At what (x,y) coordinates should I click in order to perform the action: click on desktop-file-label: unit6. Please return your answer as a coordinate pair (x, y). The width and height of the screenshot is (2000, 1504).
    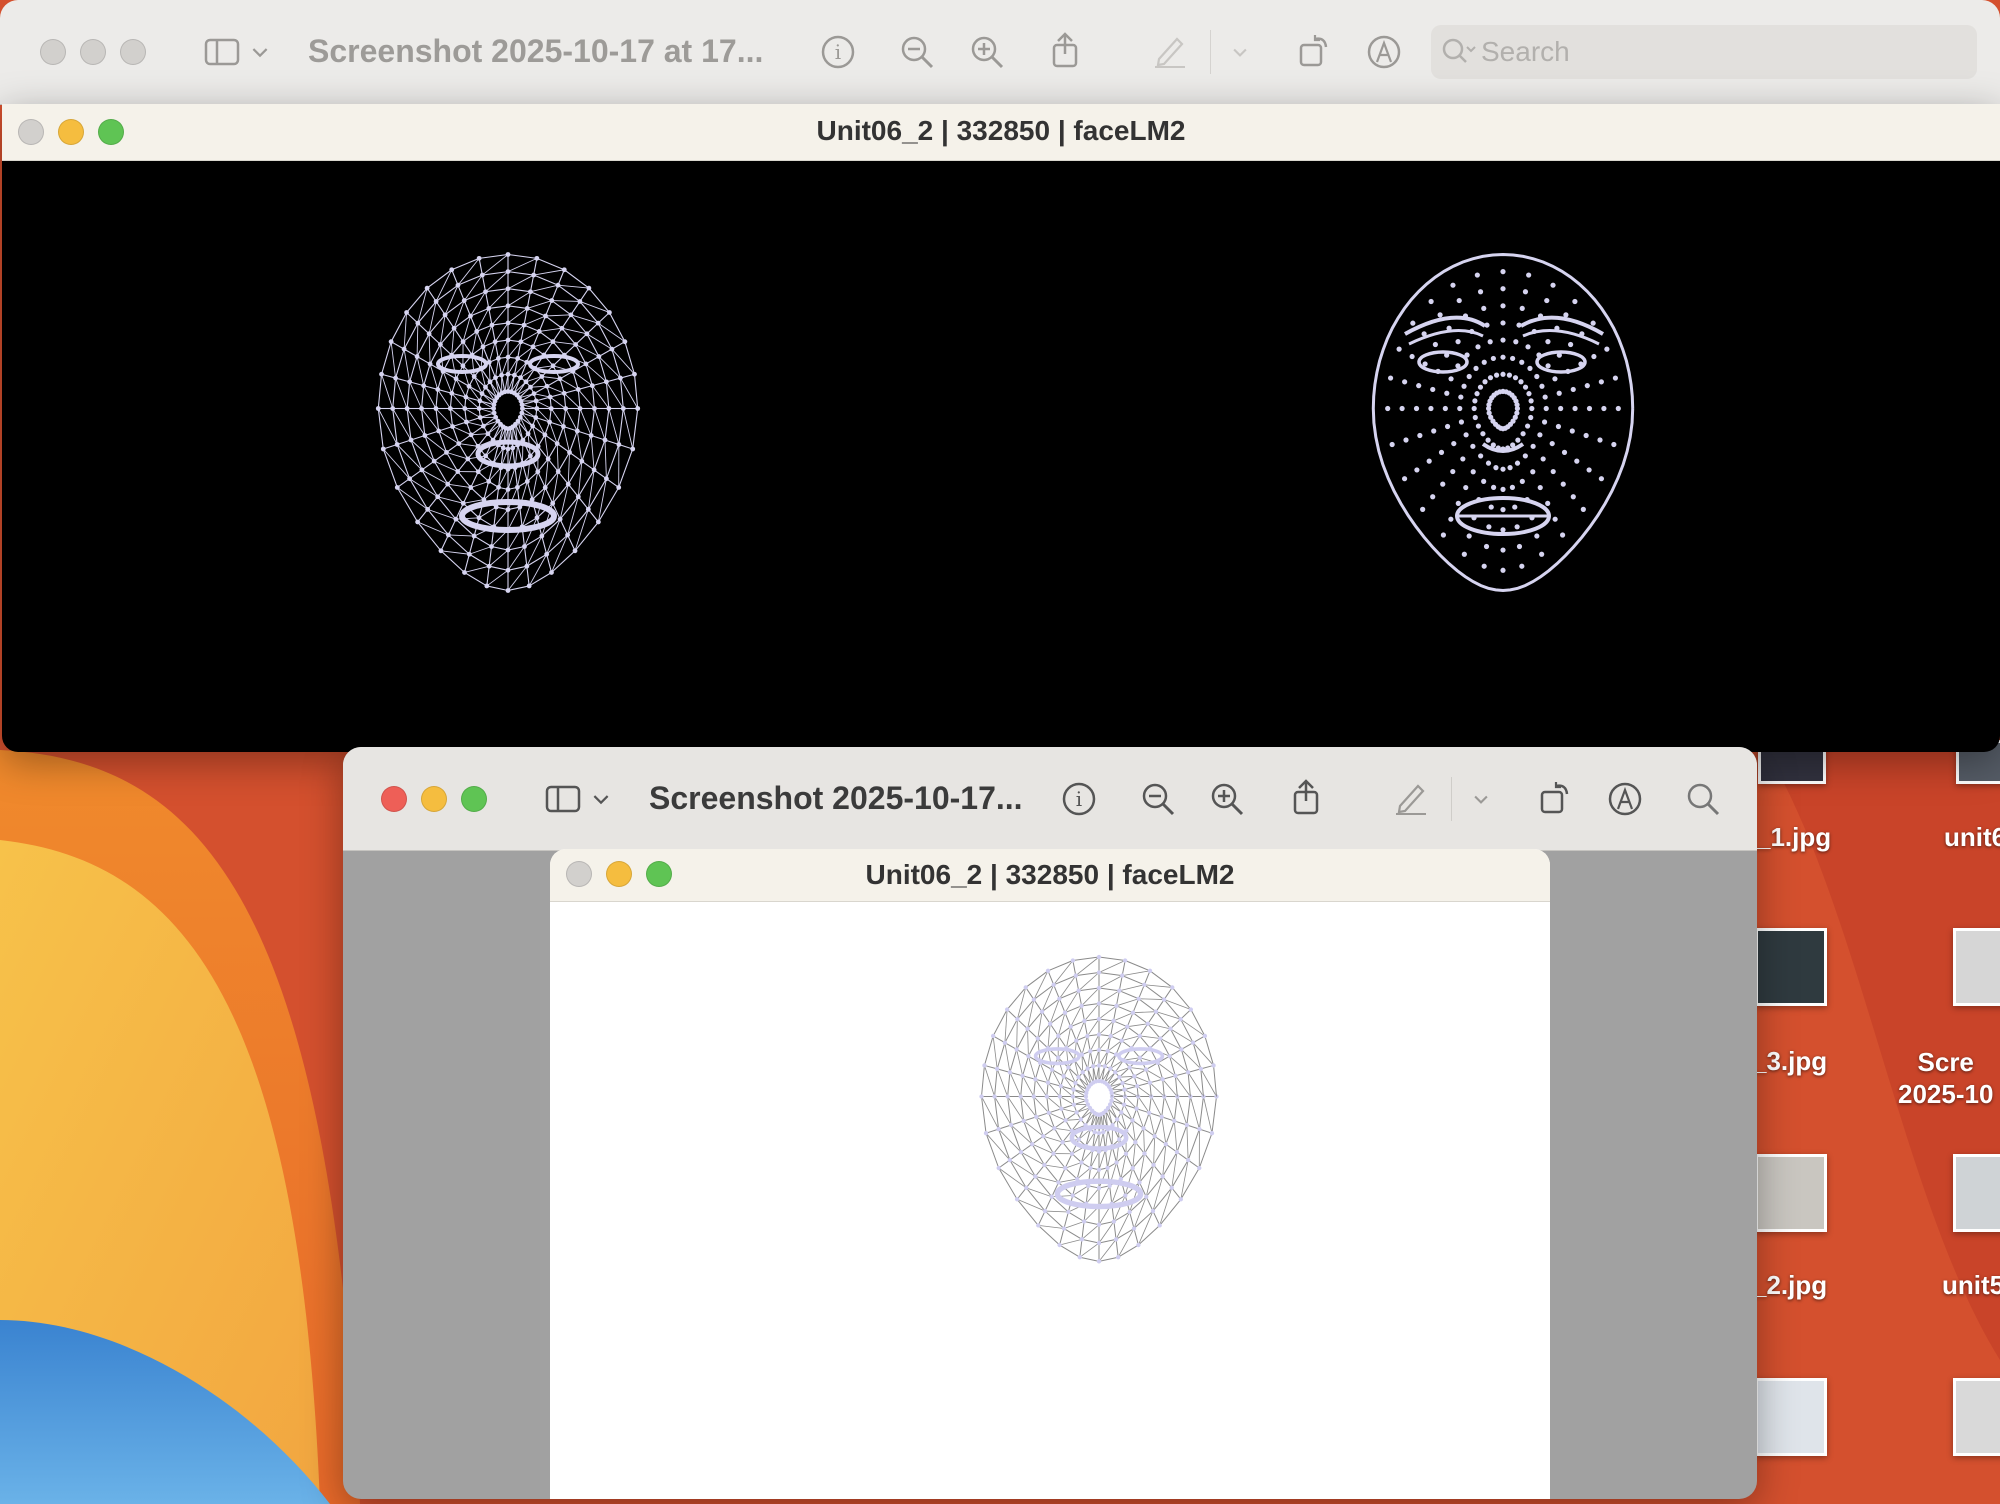
    Looking at the image, I should click on (1972, 837).